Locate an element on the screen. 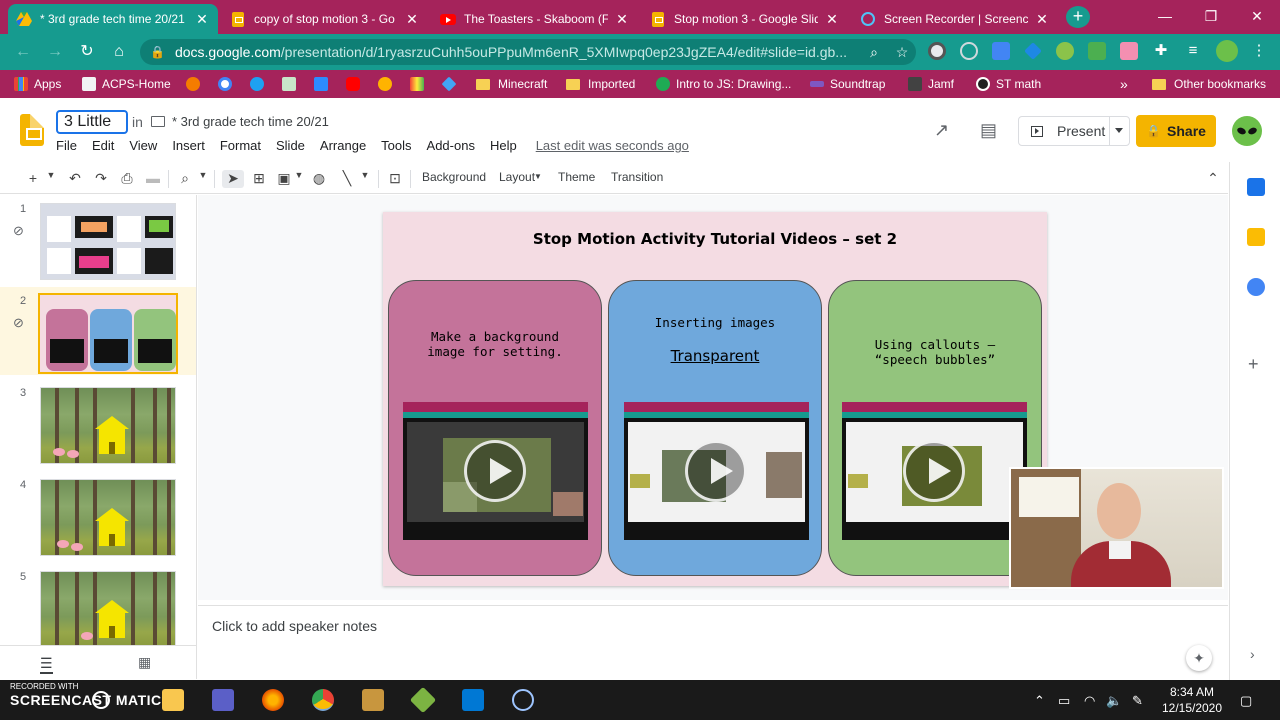 The width and height of the screenshot is (1280, 720). share-button: 🔒 Share is located at coordinates (1176, 131).